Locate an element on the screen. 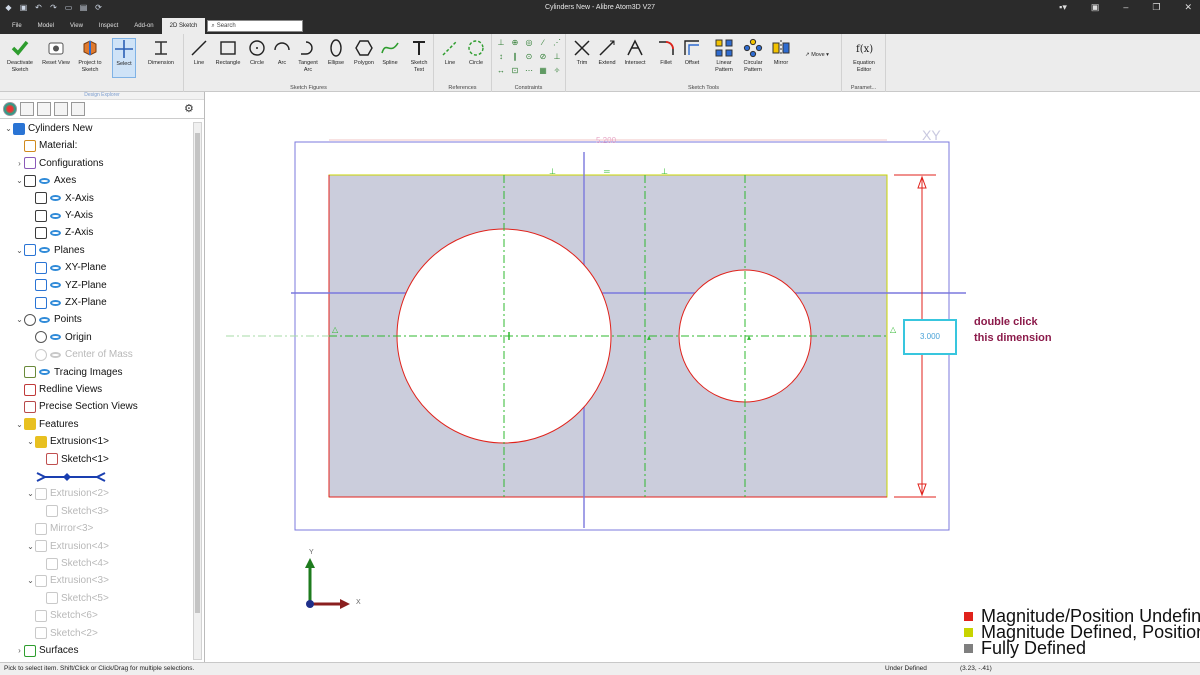 This screenshot has width=1200, height=675. constraint-horizontal-icon: ⊥ is located at coordinates (501, 43).